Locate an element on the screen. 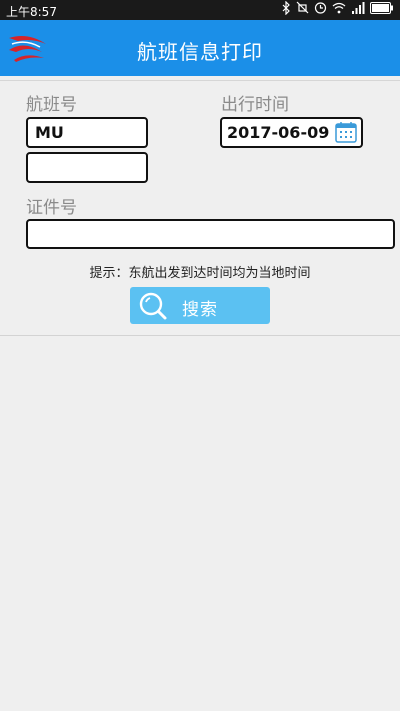 The width and height of the screenshot is (400, 711). wifi-icon is located at coordinates (339, 10).